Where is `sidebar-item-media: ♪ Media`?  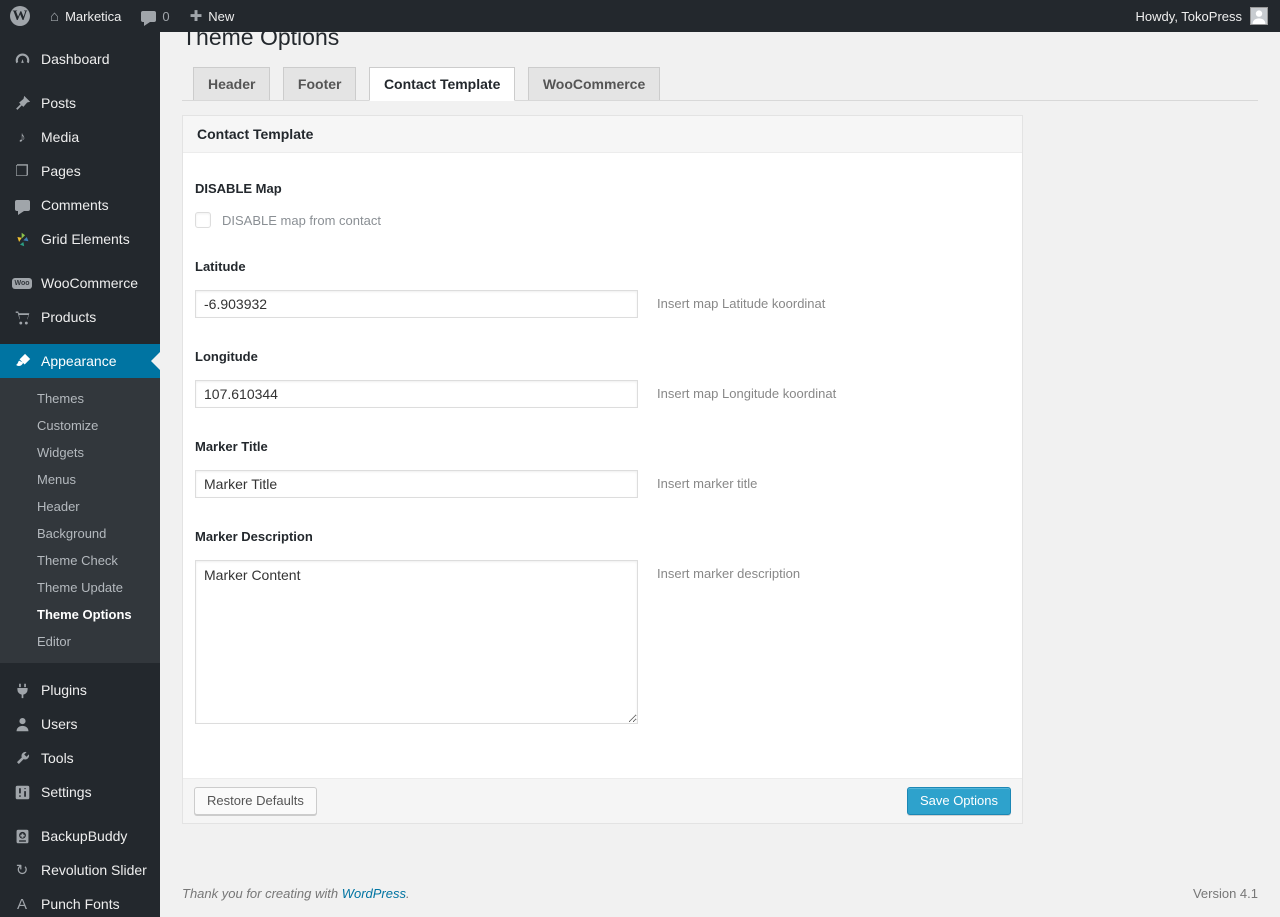 sidebar-item-media: ♪ Media is located at coordinates (80, 137).